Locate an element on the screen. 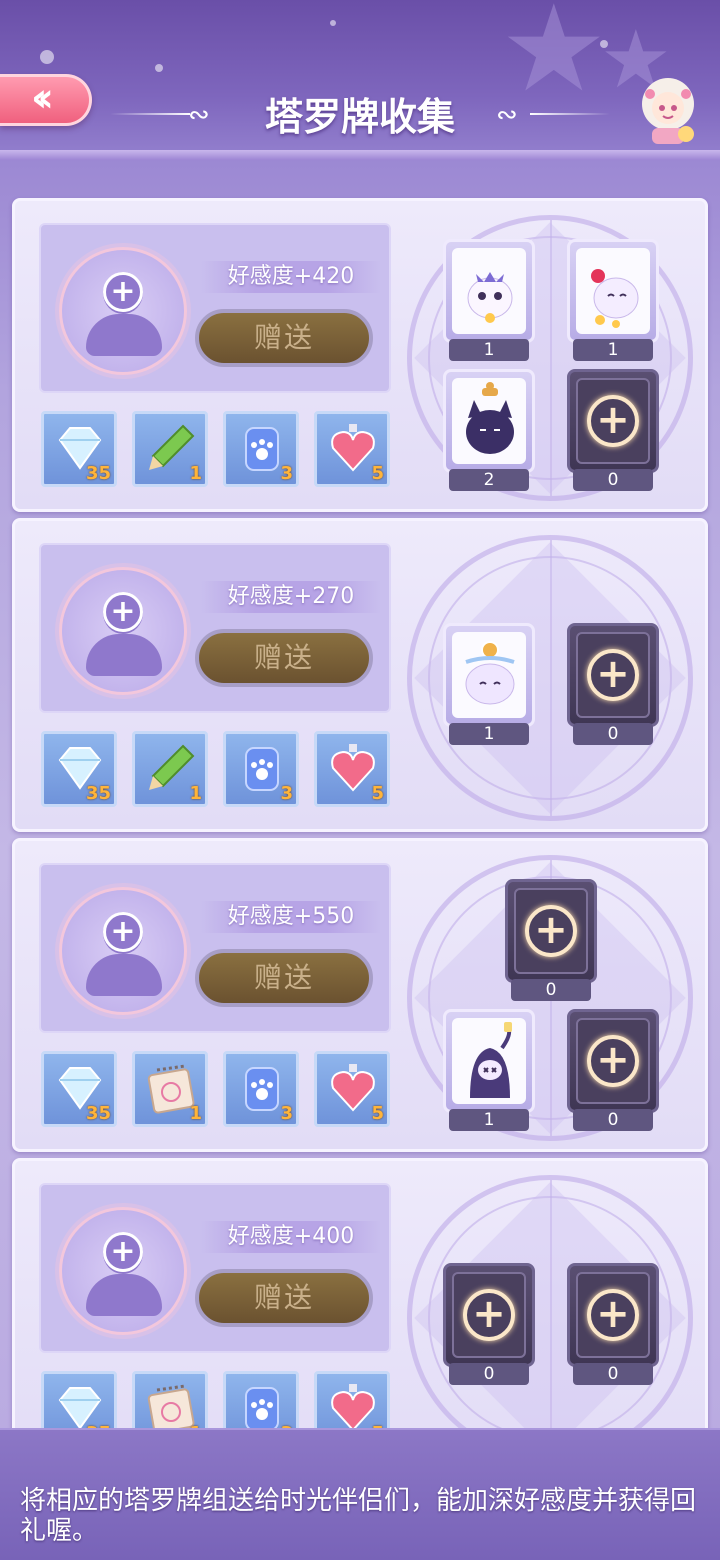 This screenshot has width=720, height=1560. title-ornament-right is located at coordinates (570, 114).